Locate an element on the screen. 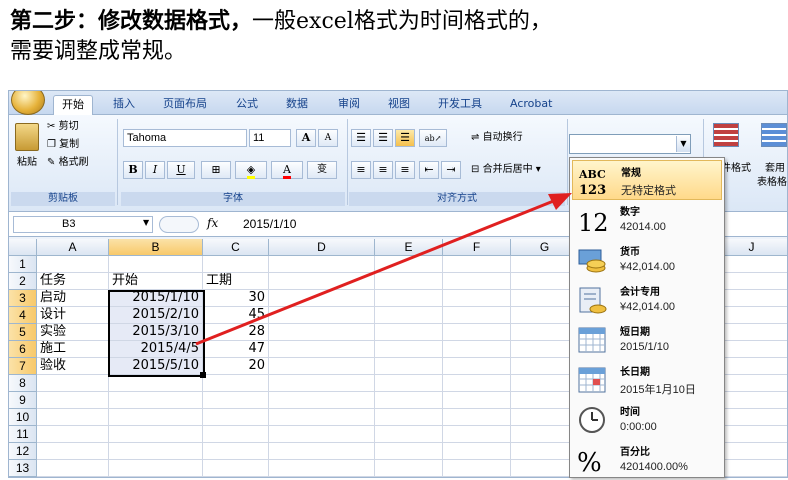 The height and width of the screenshot is (480, 788). name-box: B3 is located at coordinates (83, 224).